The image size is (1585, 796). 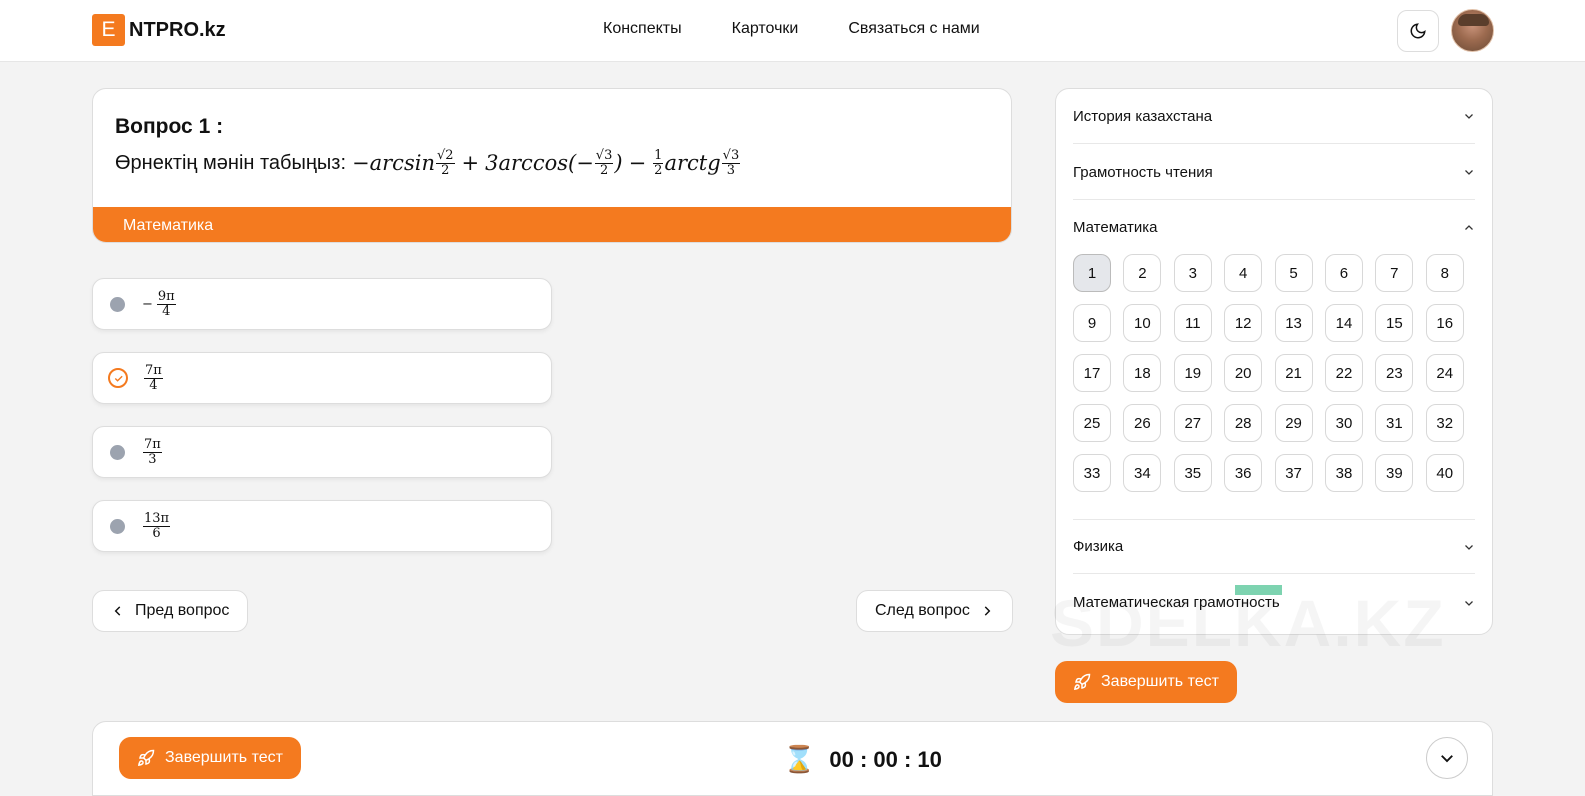 What do you see at coordinates (1444, 423) in the screenshot?
I see `question-number-button: 32` at bounding box center [1444, 423].